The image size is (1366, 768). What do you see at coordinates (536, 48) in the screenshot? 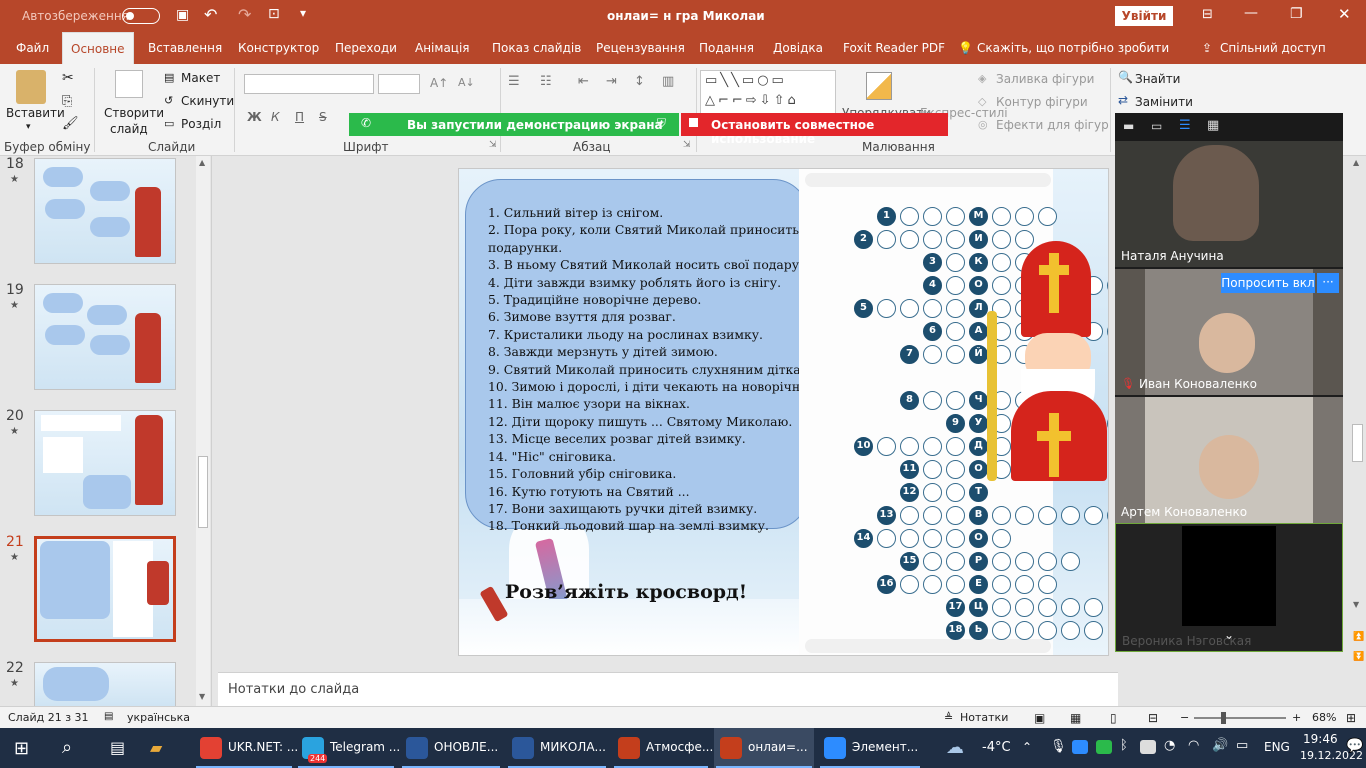
I see `tab-slideshow: Показ слайдів` at bounding box center [536, 48].